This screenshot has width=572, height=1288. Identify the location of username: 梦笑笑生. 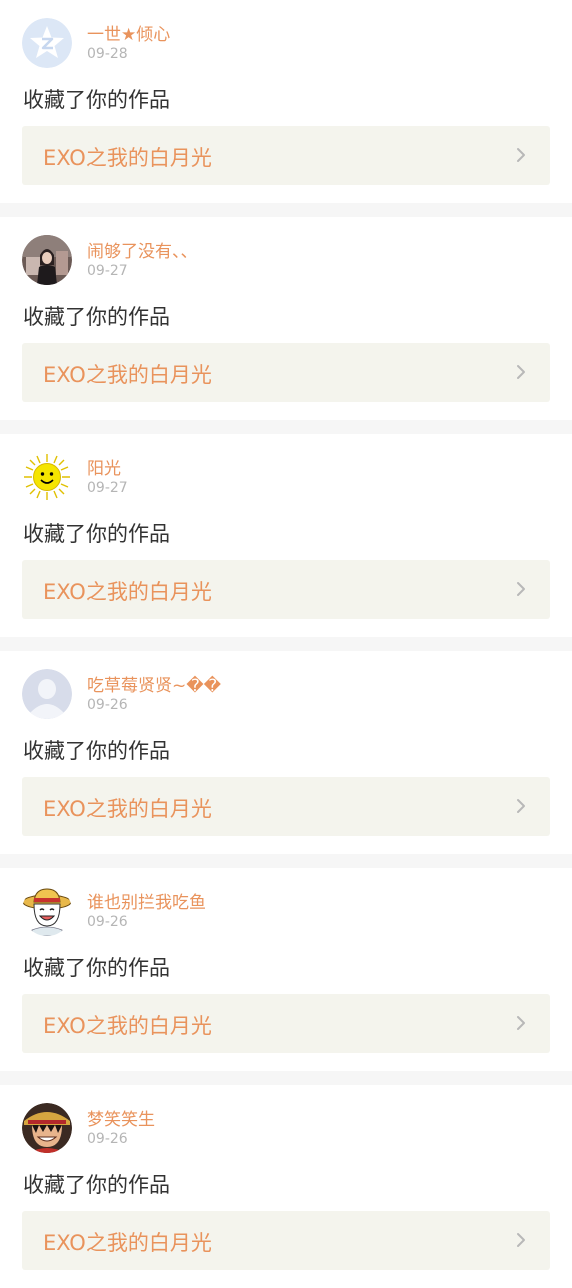
(121, 1117).